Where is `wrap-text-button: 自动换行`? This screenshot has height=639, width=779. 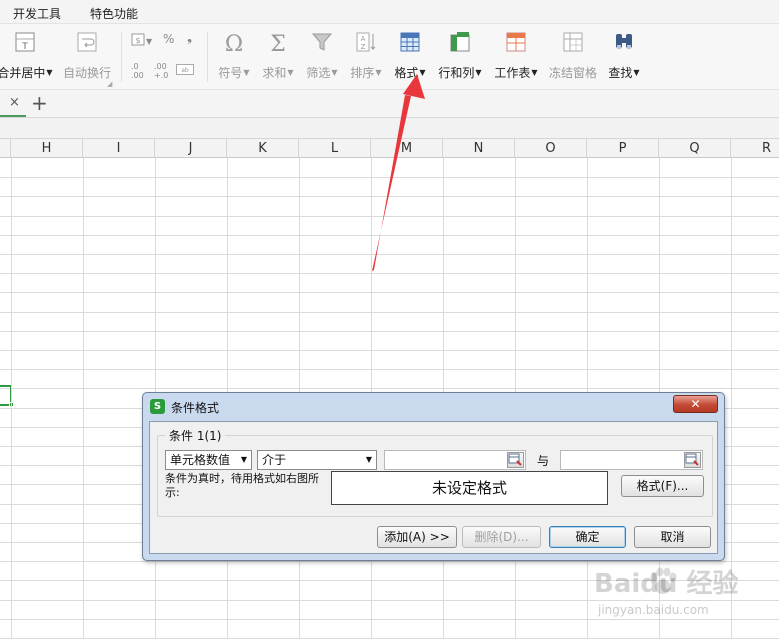 wrap-text-button: 自动换行 is located at coordinates (87, 57).